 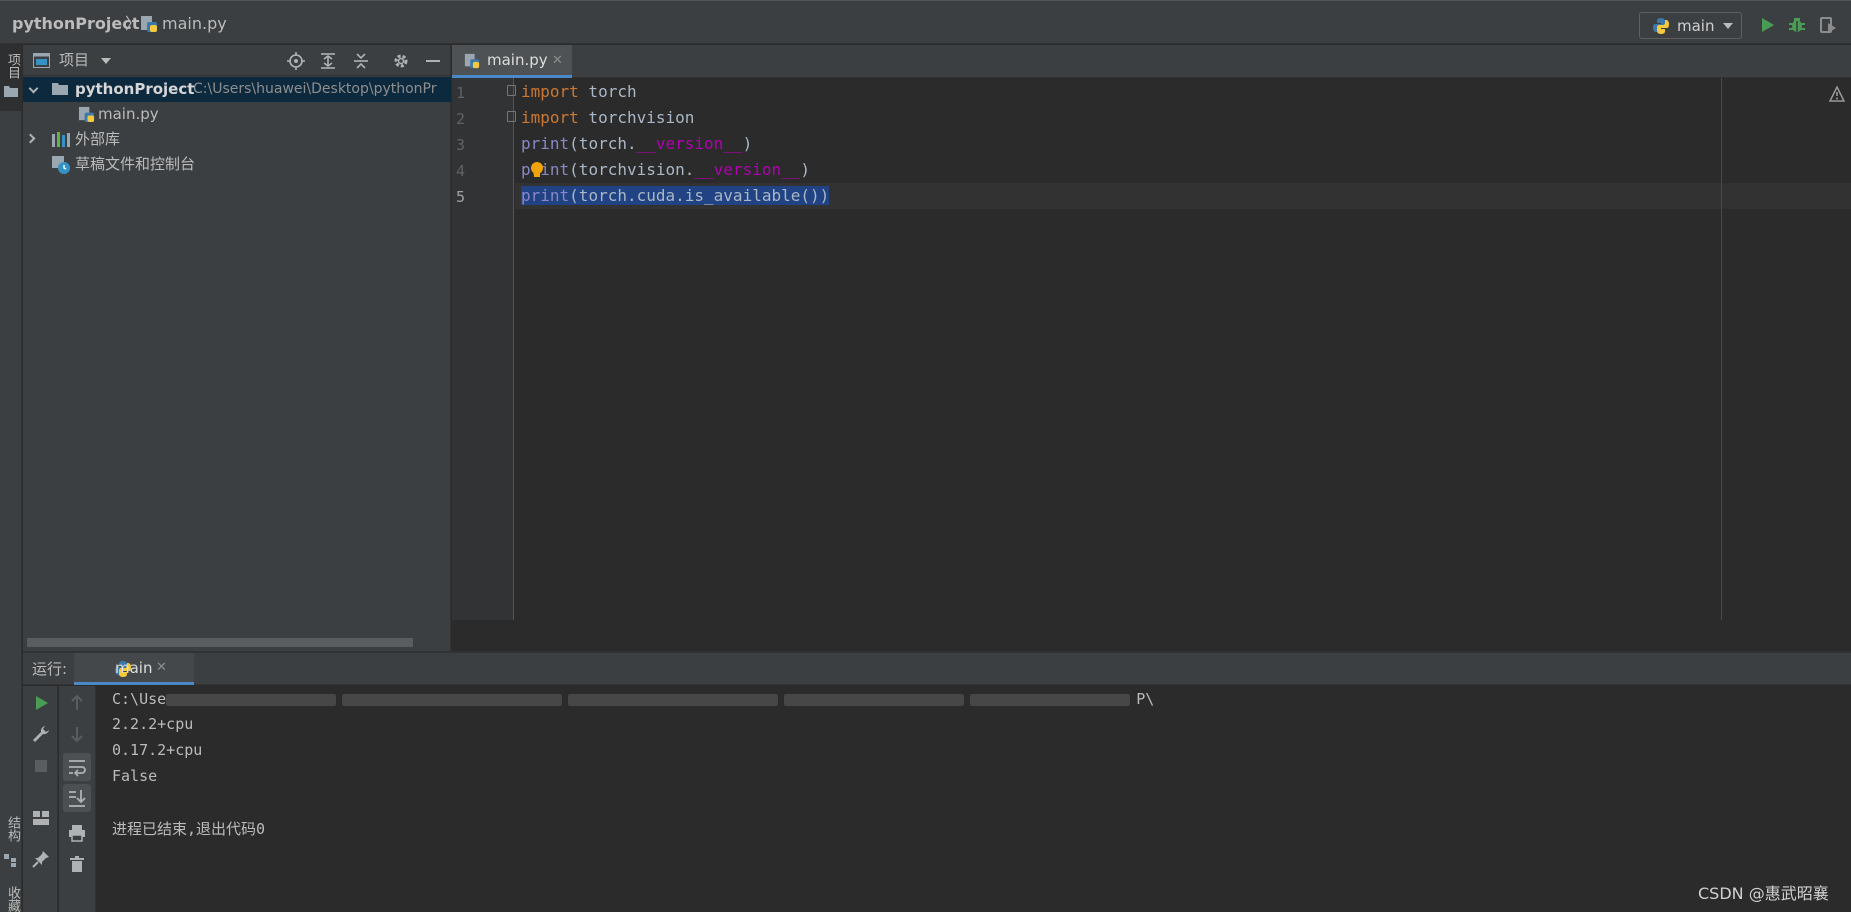 I want to click on tree-item-scratches: 草稿文件和控制台, so click(x=237, y=164).